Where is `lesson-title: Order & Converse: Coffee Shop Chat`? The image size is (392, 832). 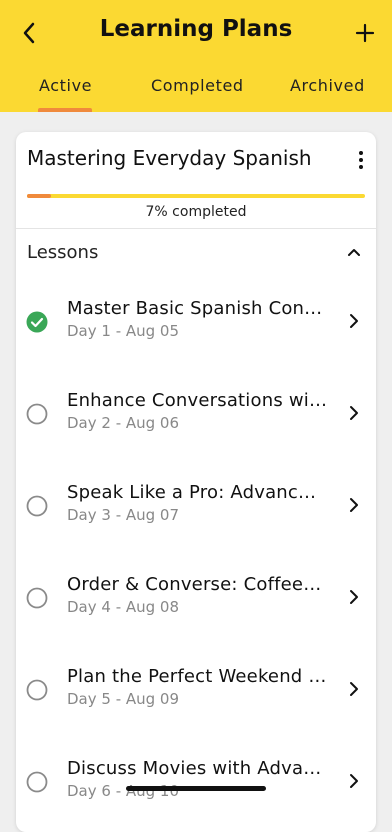
lesson-title: Order & Converse: Coffee Shop Chat is located at coordinates (197, 584).